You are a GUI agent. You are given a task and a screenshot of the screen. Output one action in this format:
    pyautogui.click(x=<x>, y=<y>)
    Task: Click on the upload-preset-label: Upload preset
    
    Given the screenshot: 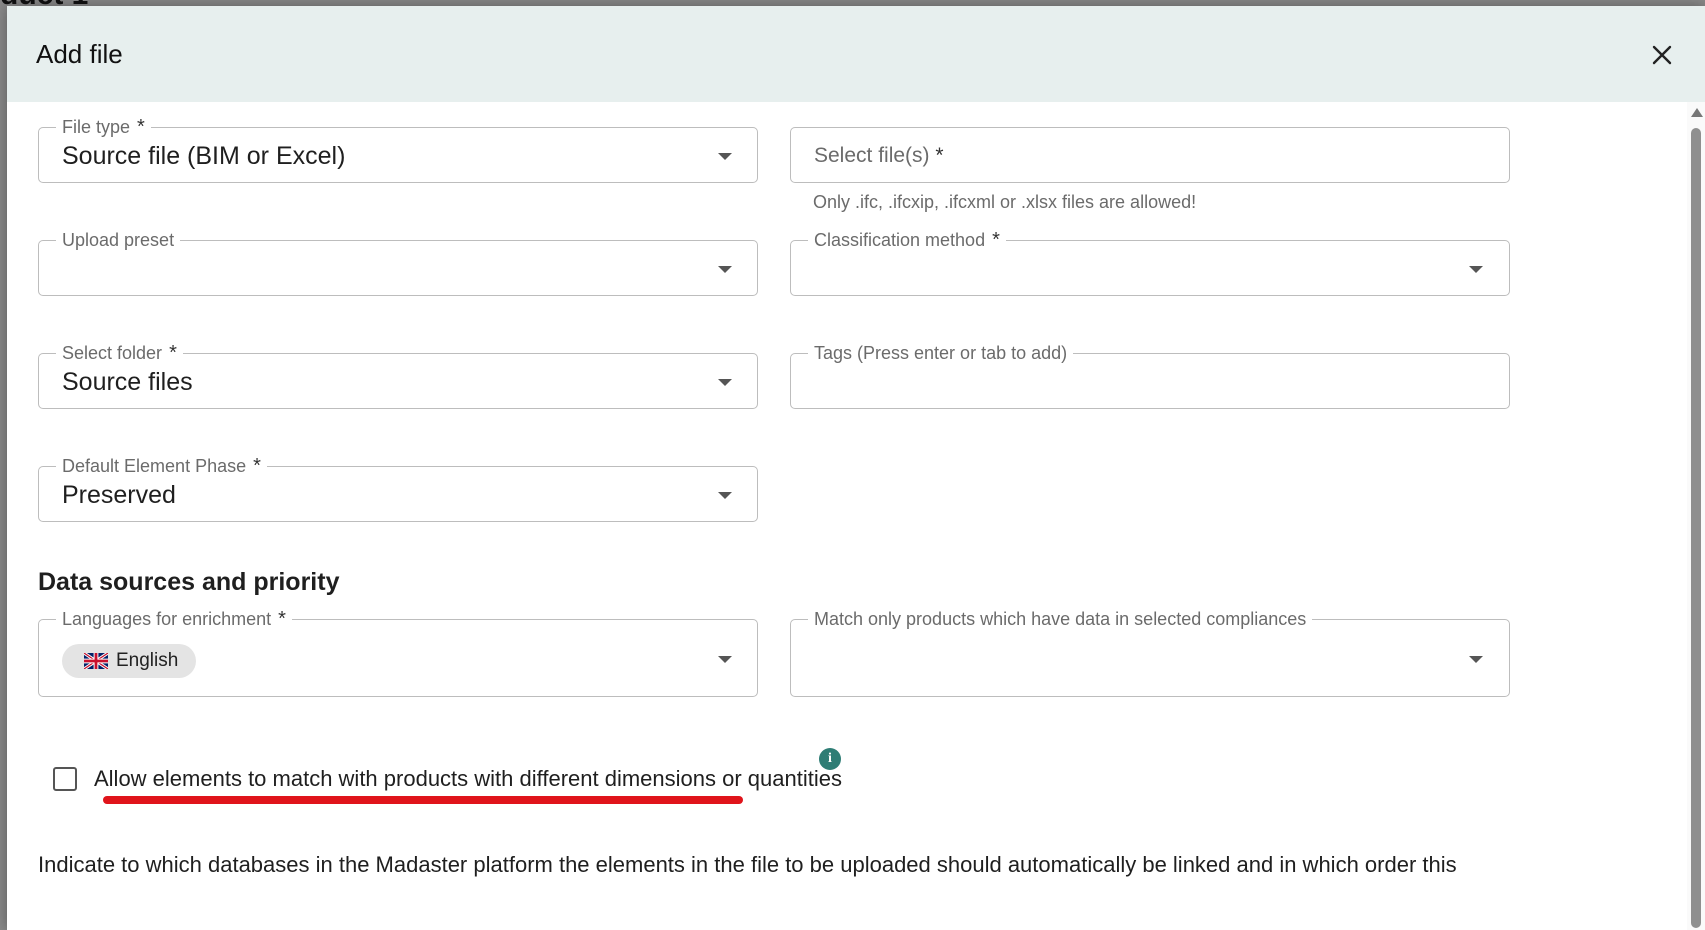 What is the action you would take?
    pyautogui.click(x=118, y=240)
    